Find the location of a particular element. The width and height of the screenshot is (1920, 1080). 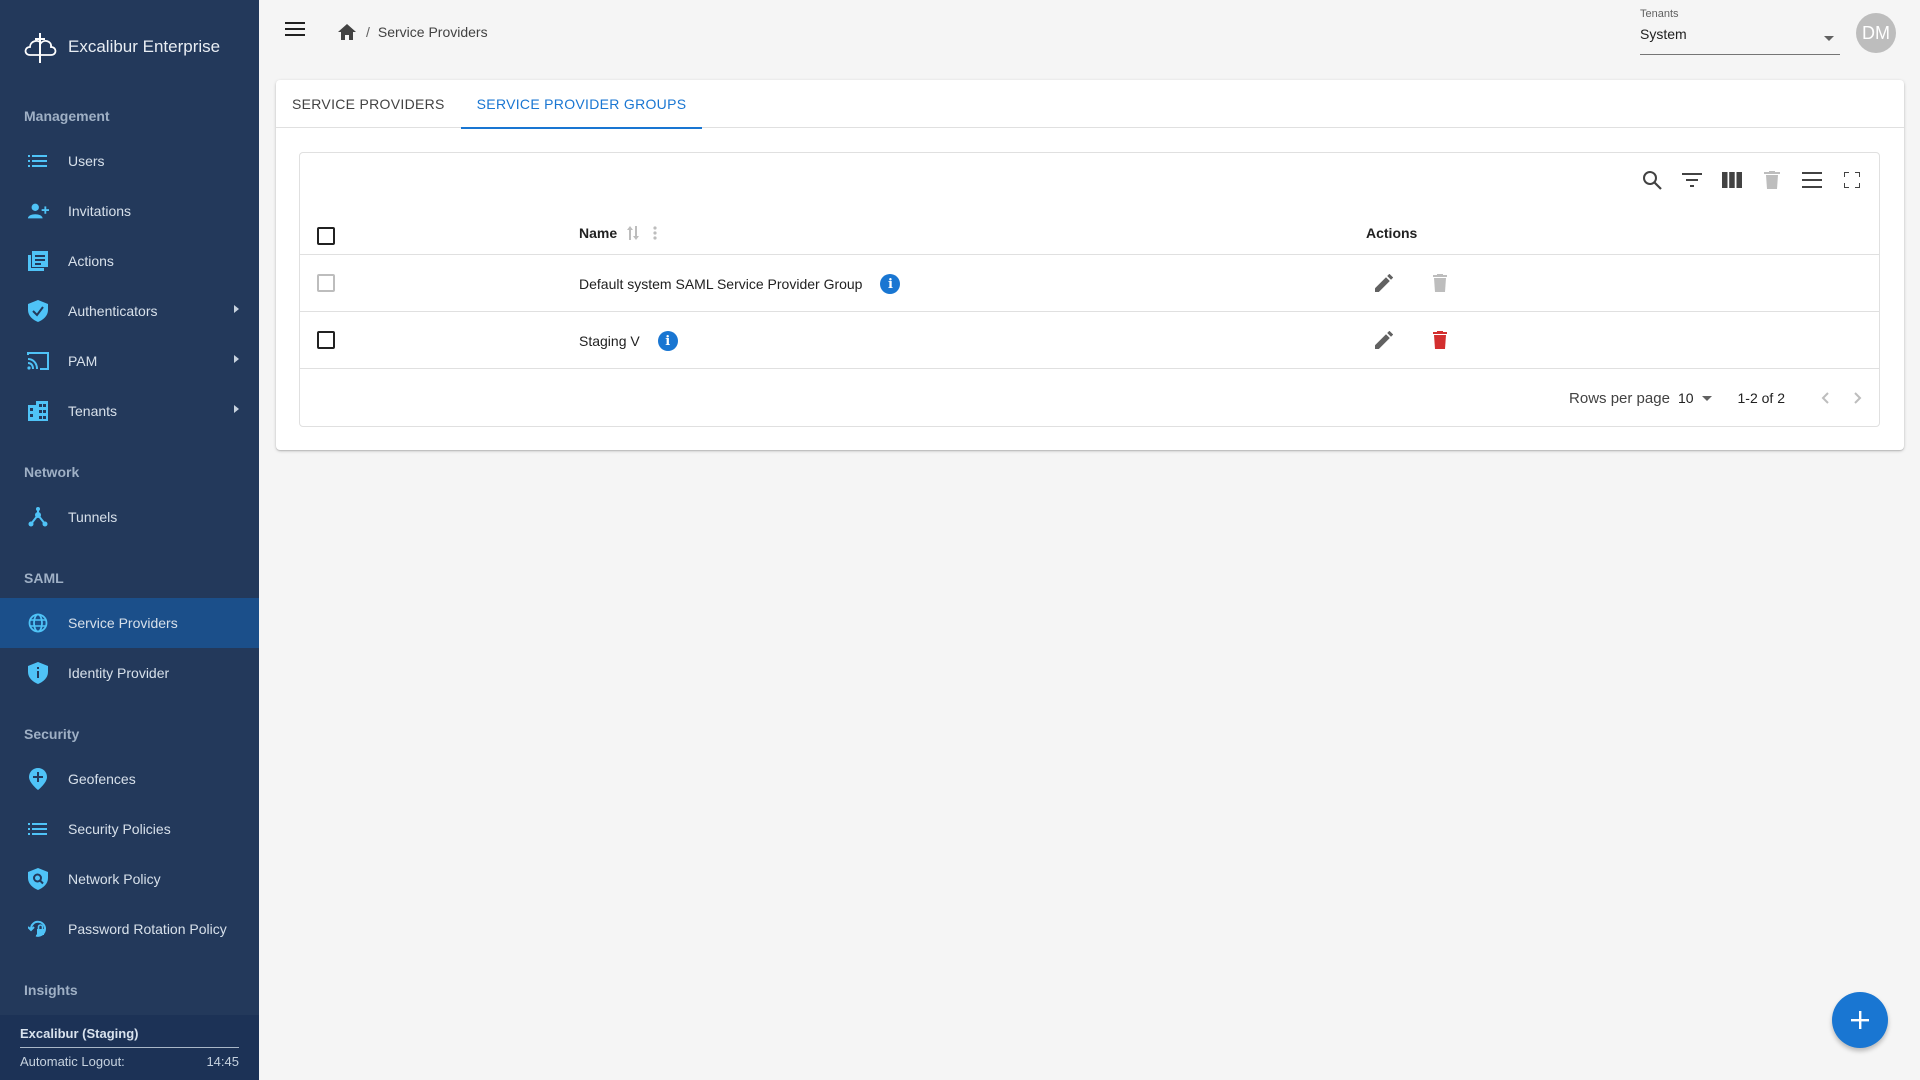

section-management: Management is located at coordinates (67, 116).